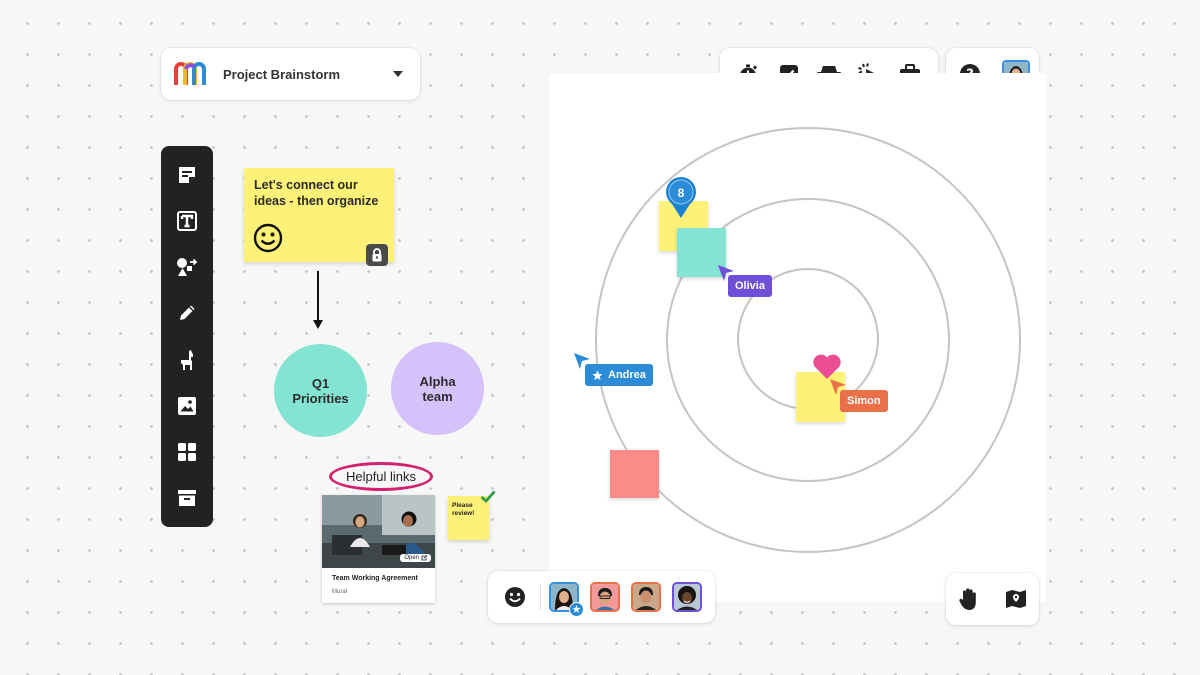 The width and height of the screenshot is (1200, 675). I want to click on card-thumbnail: Open, so click(378, 531).